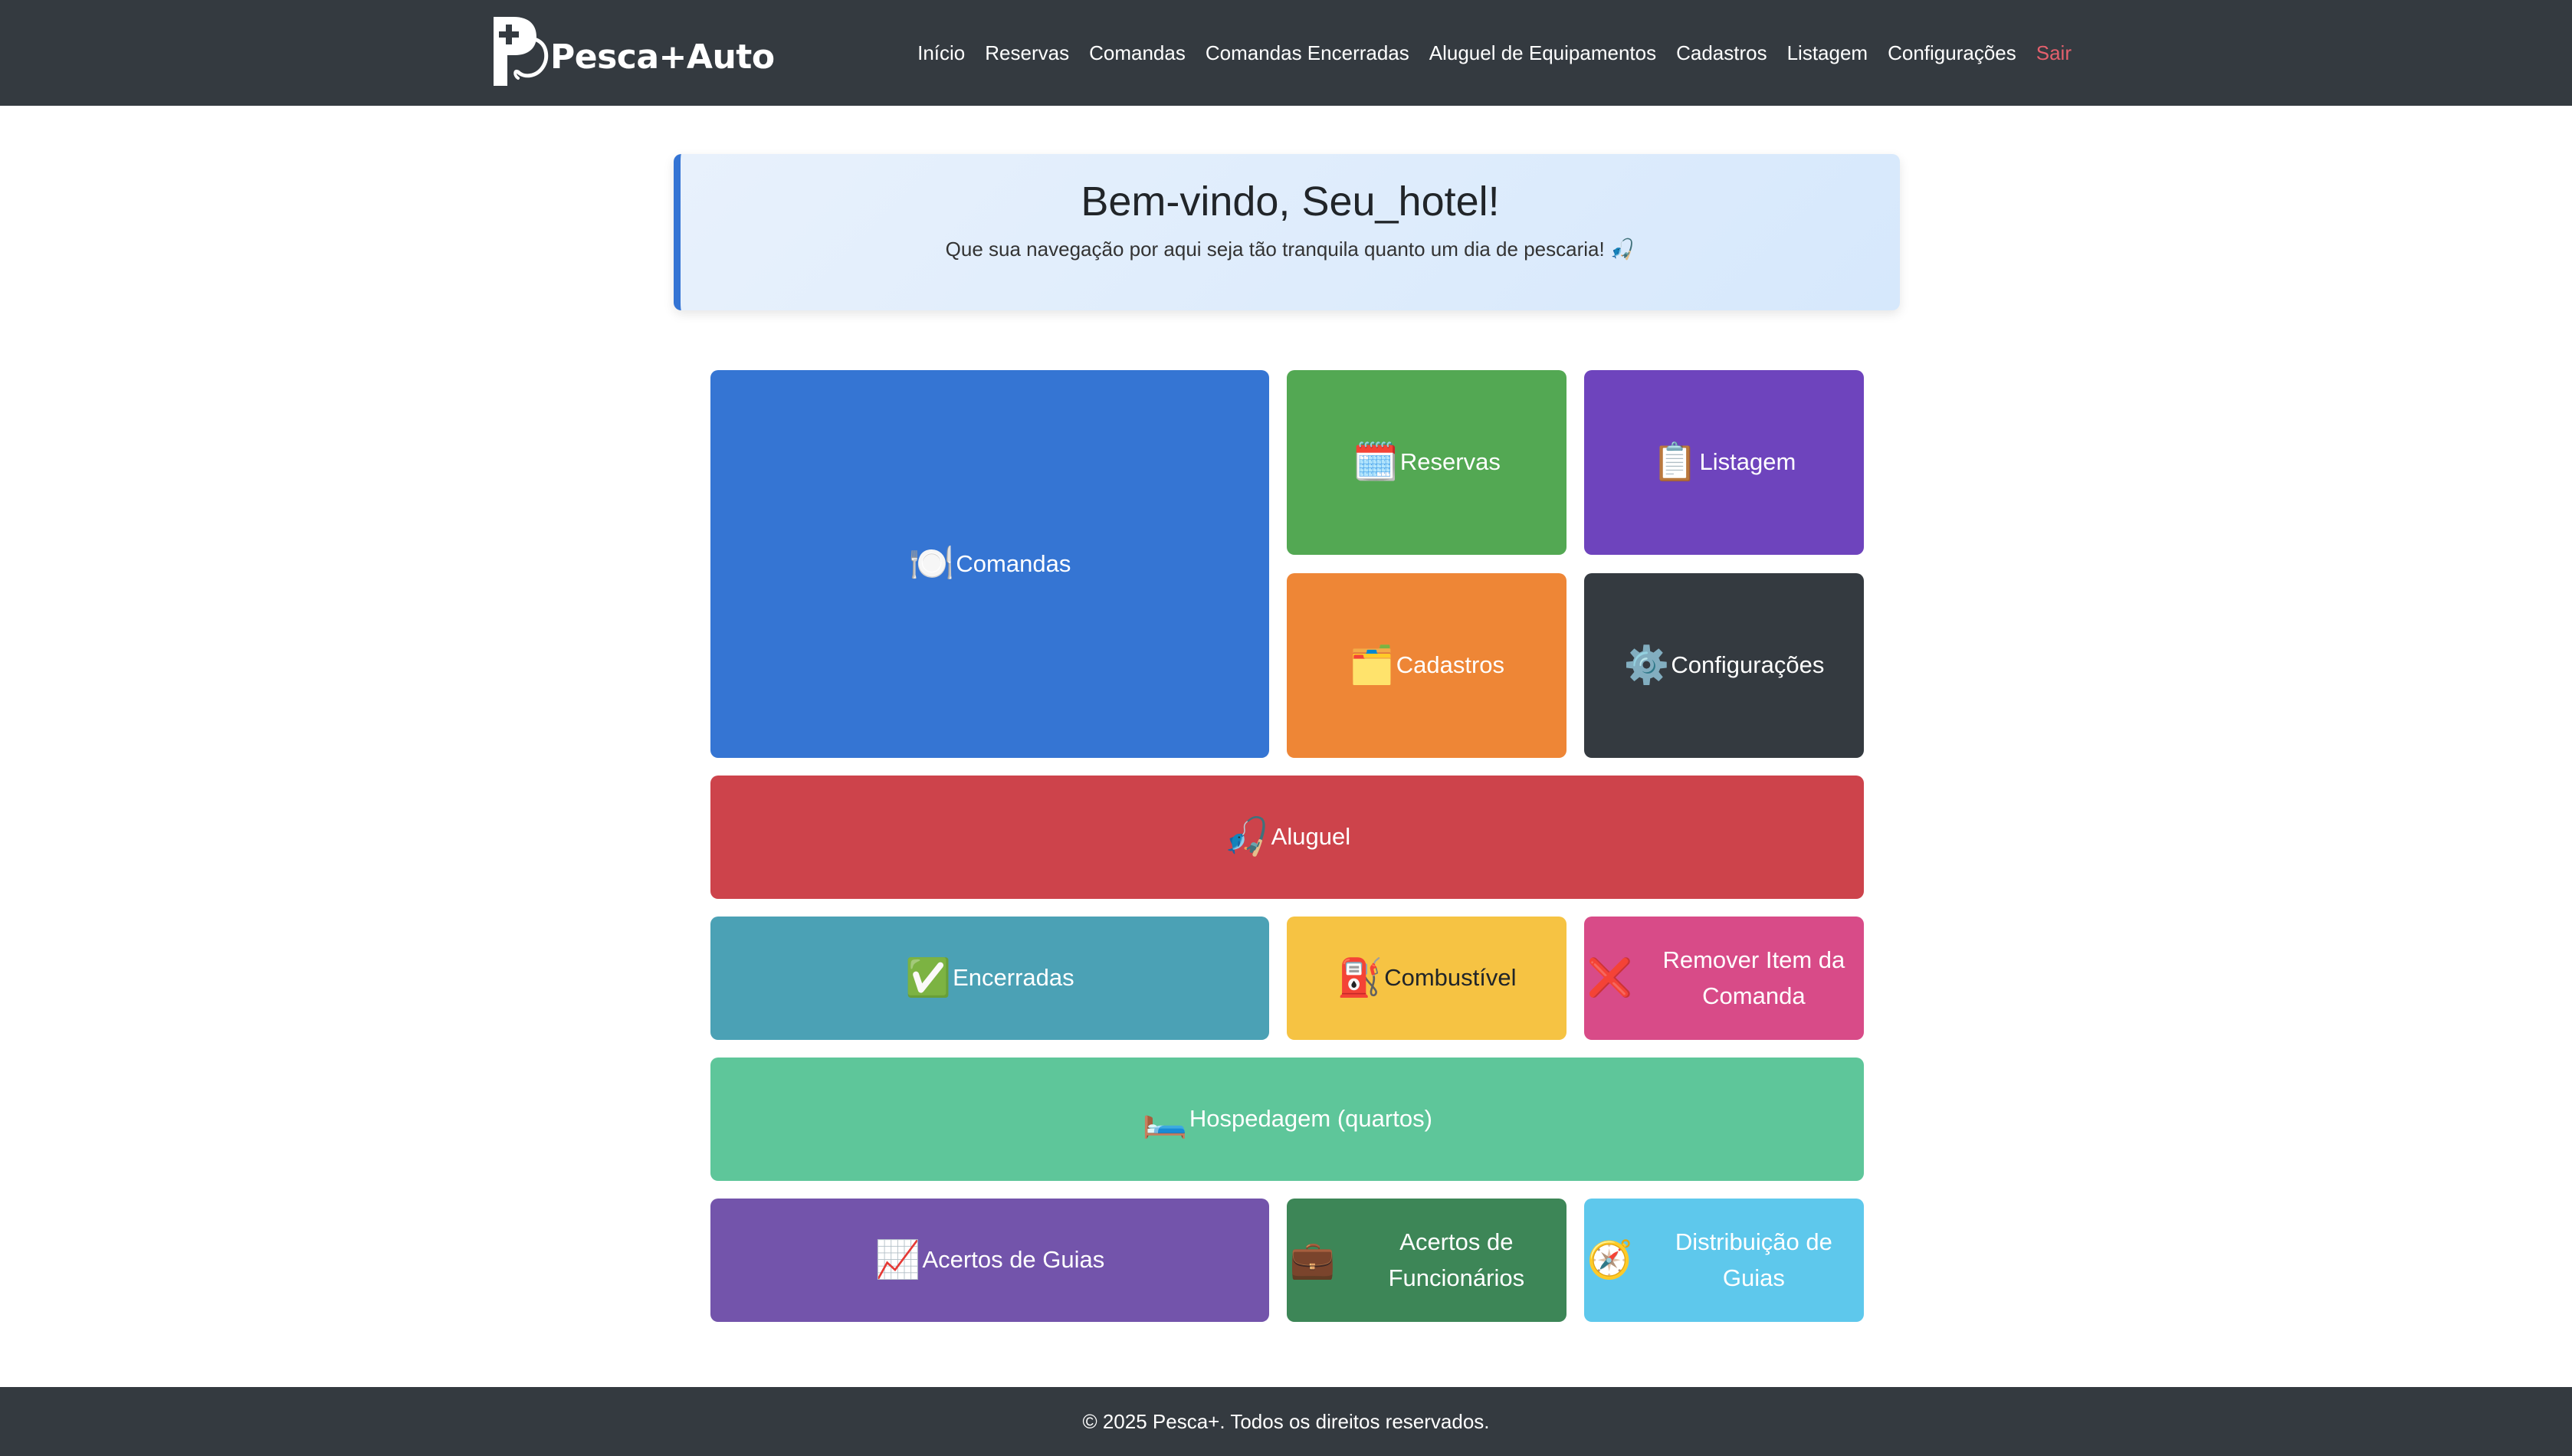  I want to click on tile-comandas: 🍽️ Comandas, so click(989, 564).